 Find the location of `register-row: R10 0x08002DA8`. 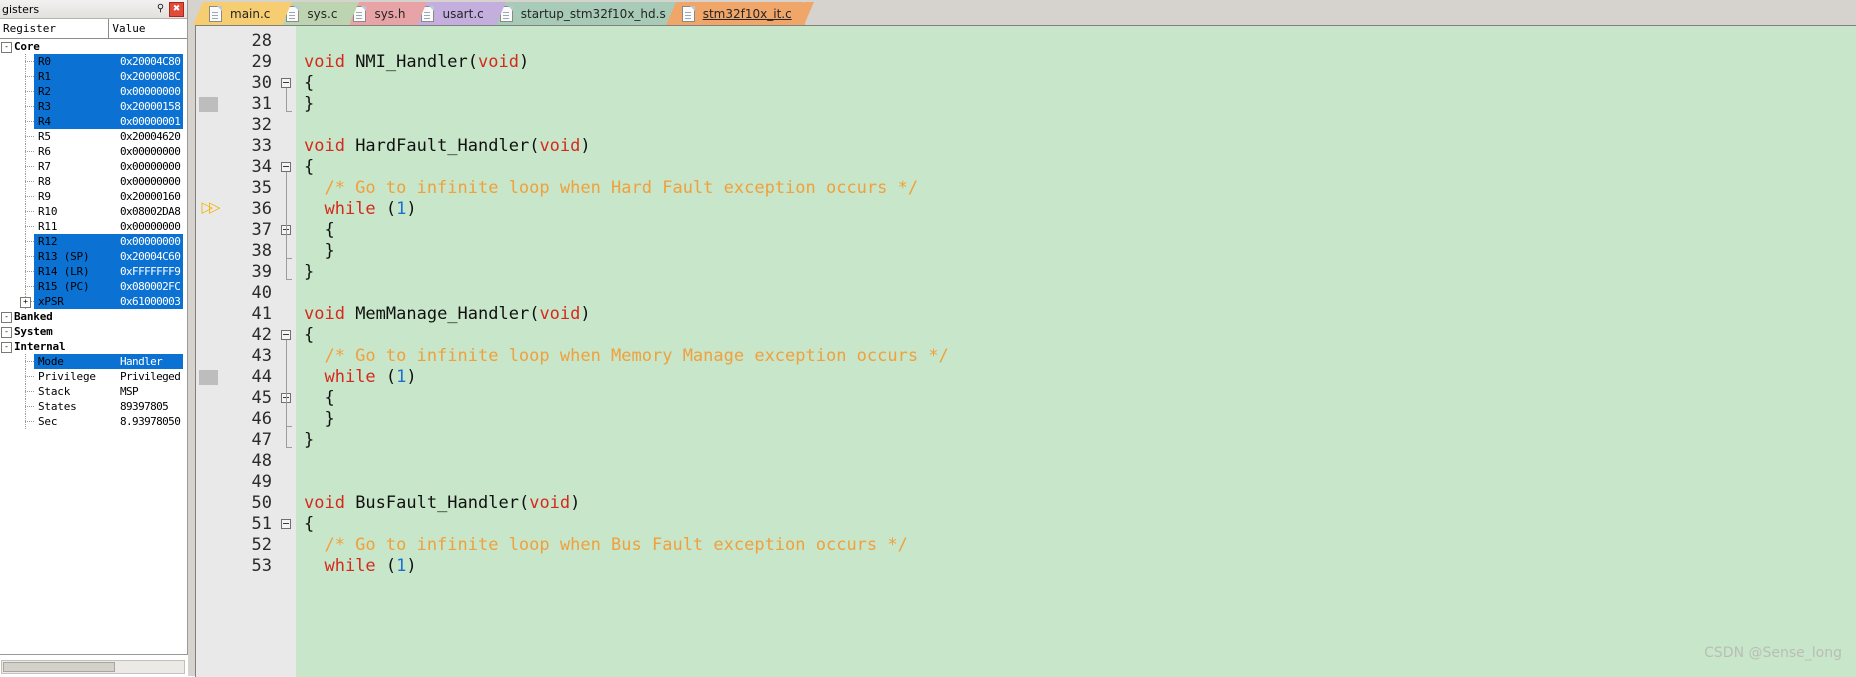

register-row: R10 0x08002DA8 is located at coordinates (93, 211).